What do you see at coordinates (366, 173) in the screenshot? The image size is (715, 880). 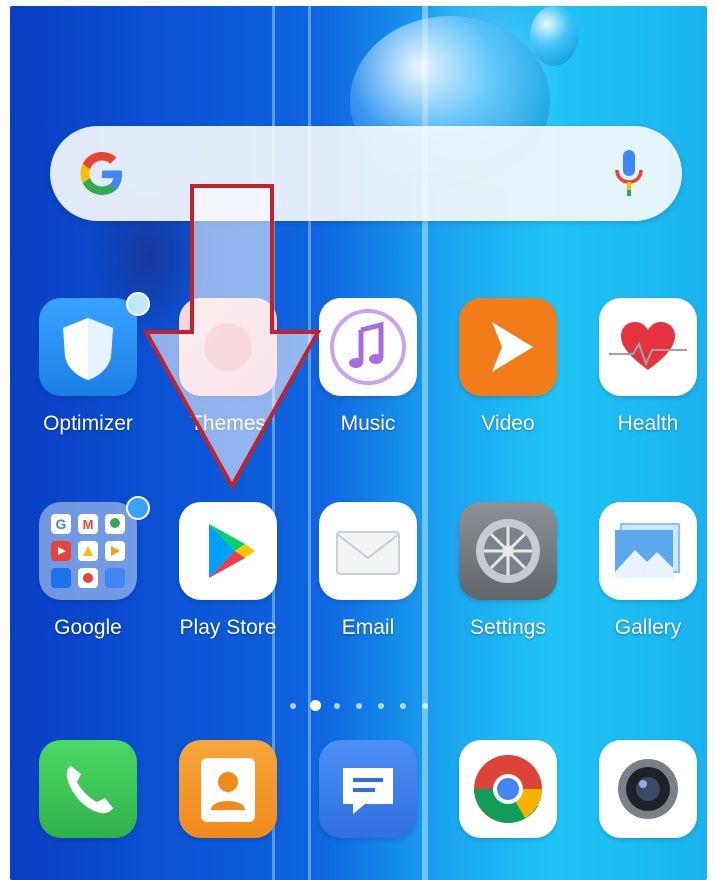 I see `google-search-bar` at bounding box center [366, 173].